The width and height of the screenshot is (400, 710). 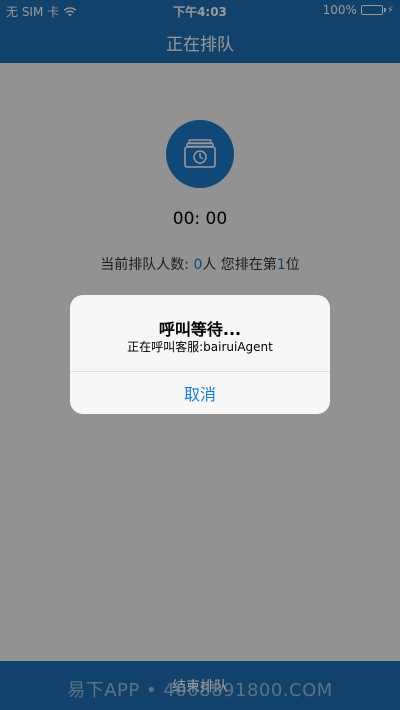 What do you see at coordinates (200, 393) in the screenshot?
I see `cancel-button: 取消` at bounding box center [200, 393].